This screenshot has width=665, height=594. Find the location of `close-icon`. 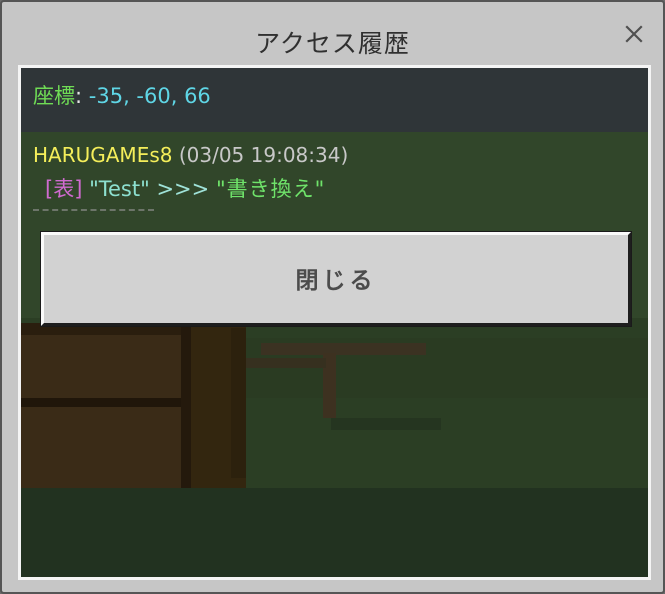

close-icon is located at coordinates (634, 34).